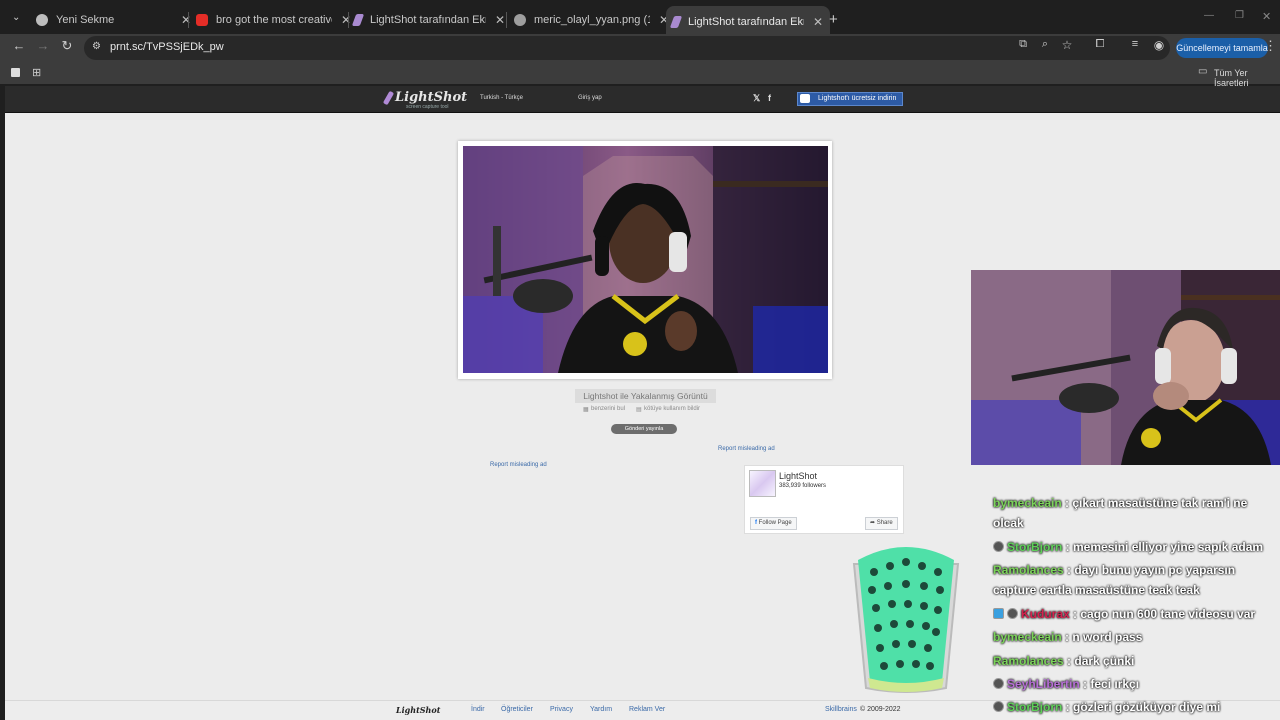 This screenshot has height=720, width=1280. What do you see at coordinates (645, 259) in the screenshot?
I see `screenshot-image` at bounding box center [645, 259].